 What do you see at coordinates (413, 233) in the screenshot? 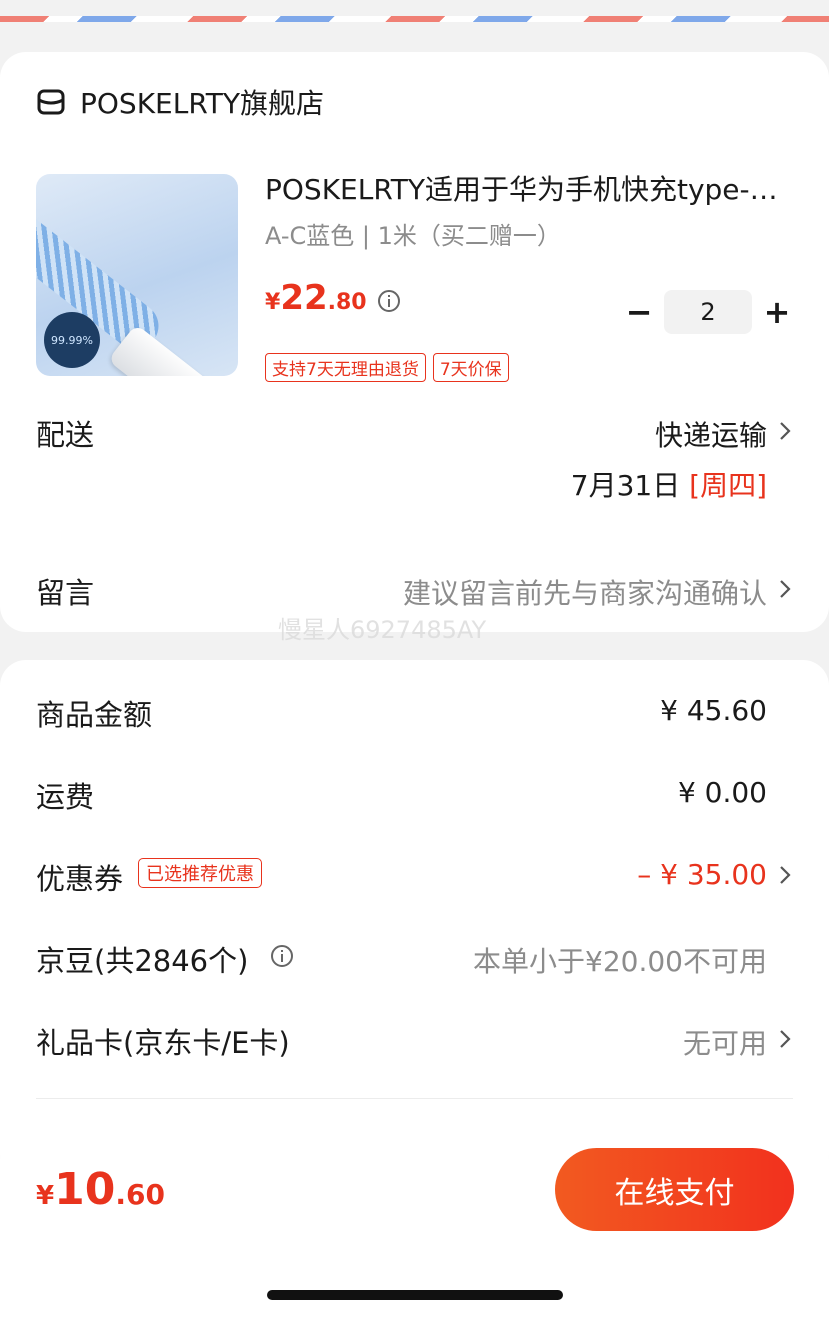
I see `product-spec: A-C蓝色 | 1米（买二赠一）` at bounding box center [413, 233].